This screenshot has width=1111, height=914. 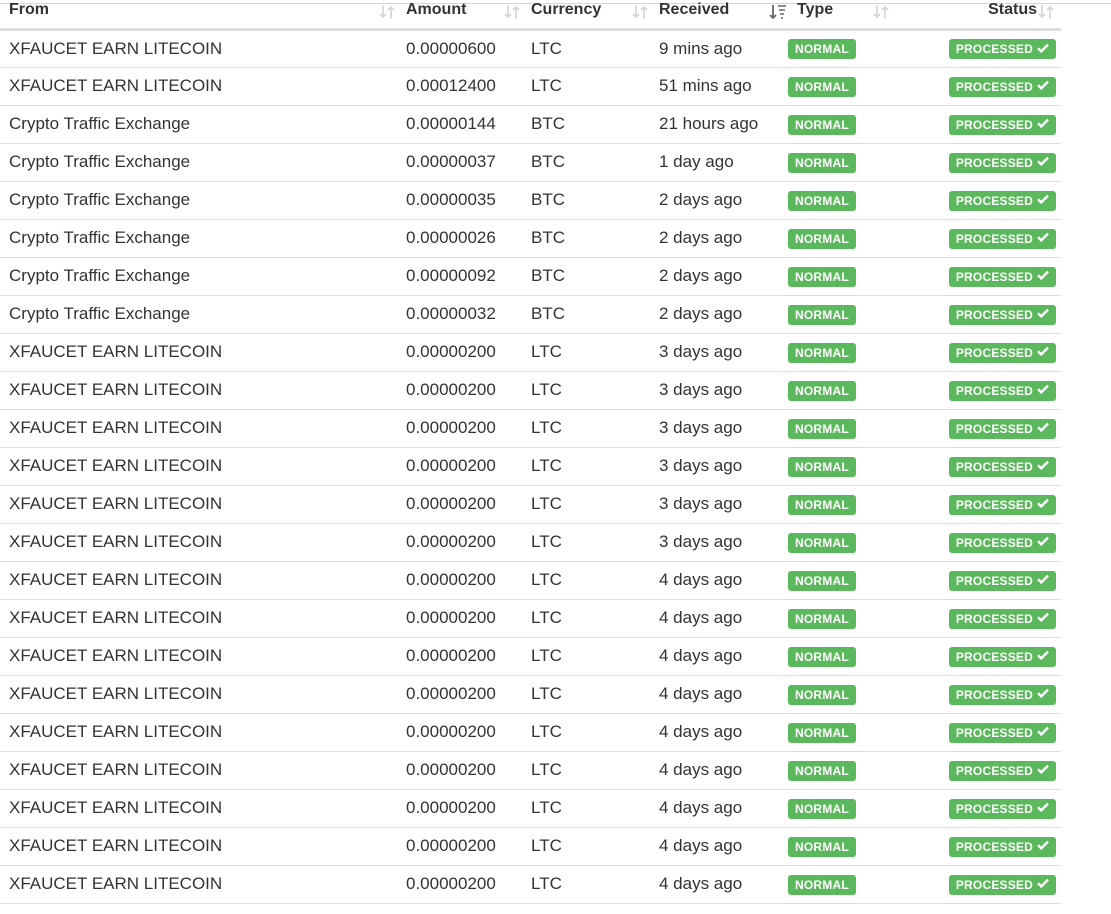 I want to click on cell-amount: 0.00000035, so click(x=459, y=200).